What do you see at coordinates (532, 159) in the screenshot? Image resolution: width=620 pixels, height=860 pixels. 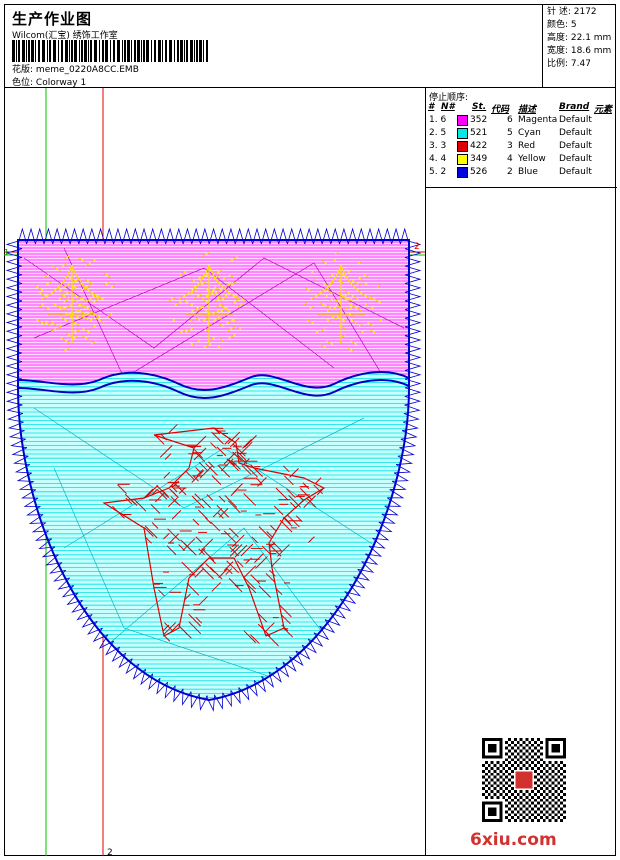 I see `row-desc: Yellow` at bounding box center [532, 159].